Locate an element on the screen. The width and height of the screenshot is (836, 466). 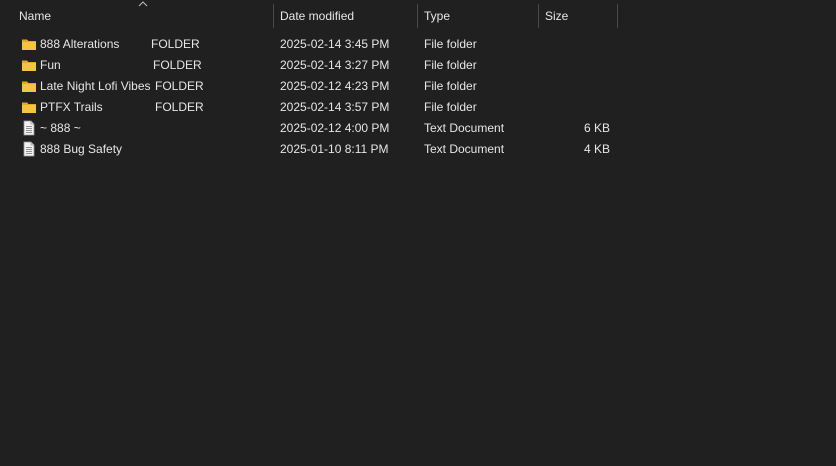
file-date-modified: 2025-02-14 3:57 PM is located at coordinates (335, 107).